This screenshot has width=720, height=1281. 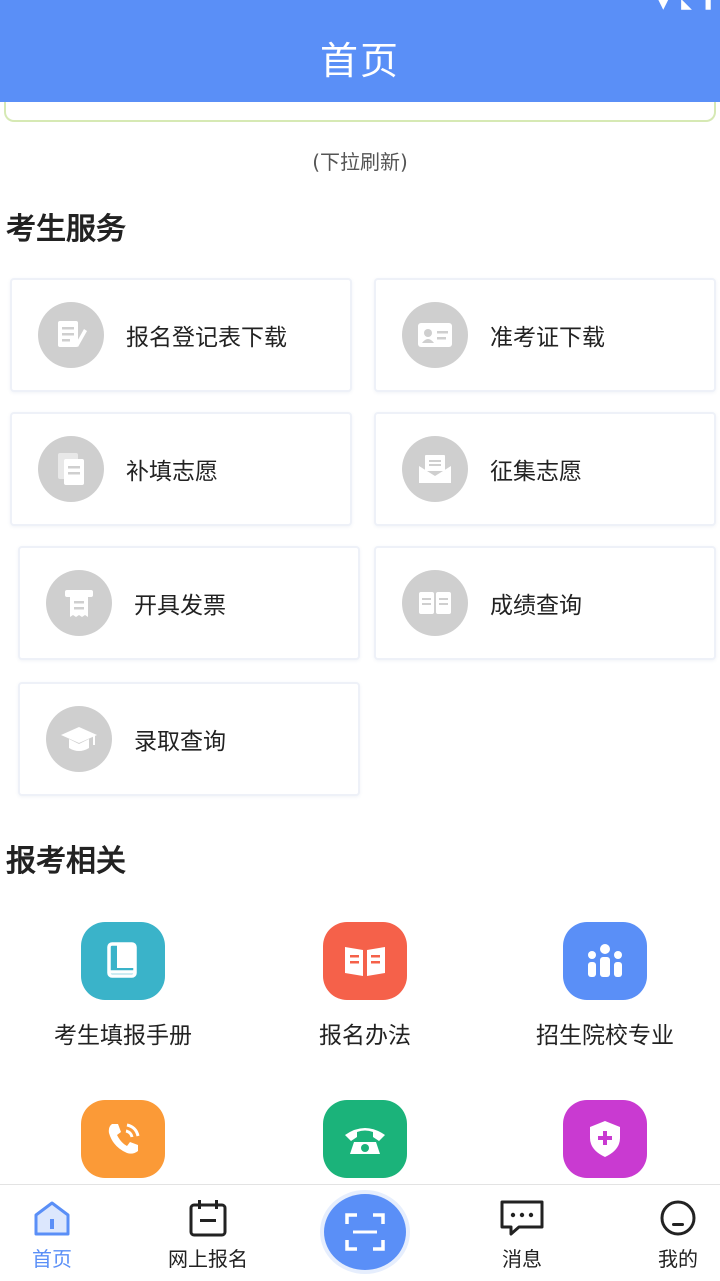 I want to click on tab-label: 网上报名, so click(x=208, y=1259).